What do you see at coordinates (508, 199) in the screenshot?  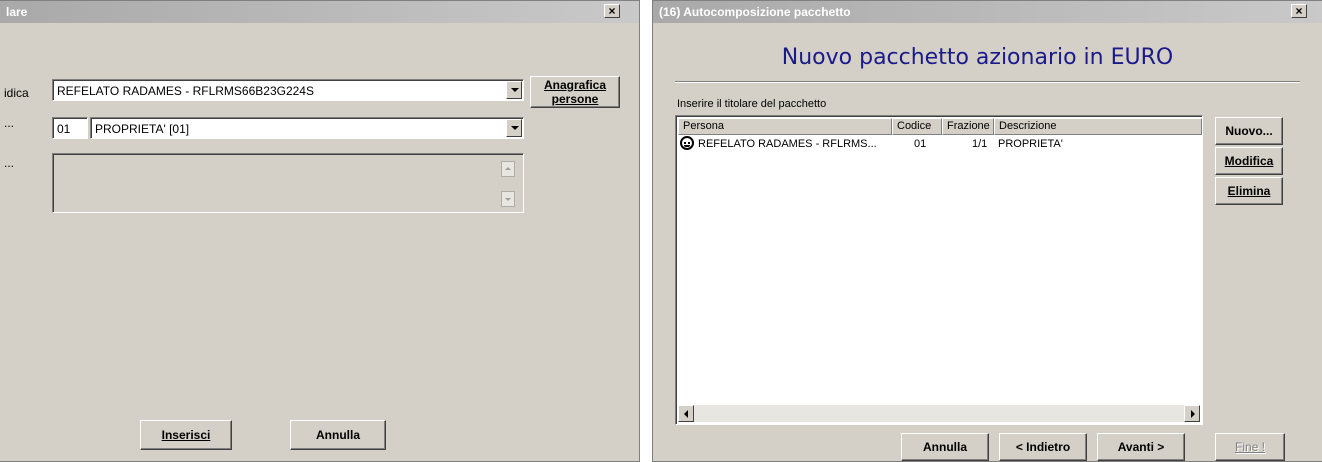 I see `notes-scroll-down-icon` at bounding box center [508, 199].